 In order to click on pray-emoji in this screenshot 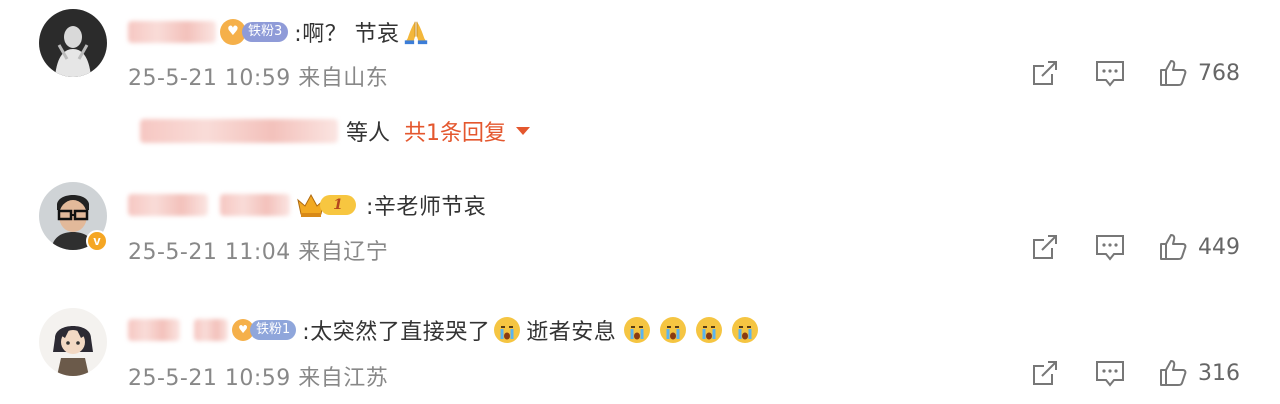, I will do `click(415, 33)`.